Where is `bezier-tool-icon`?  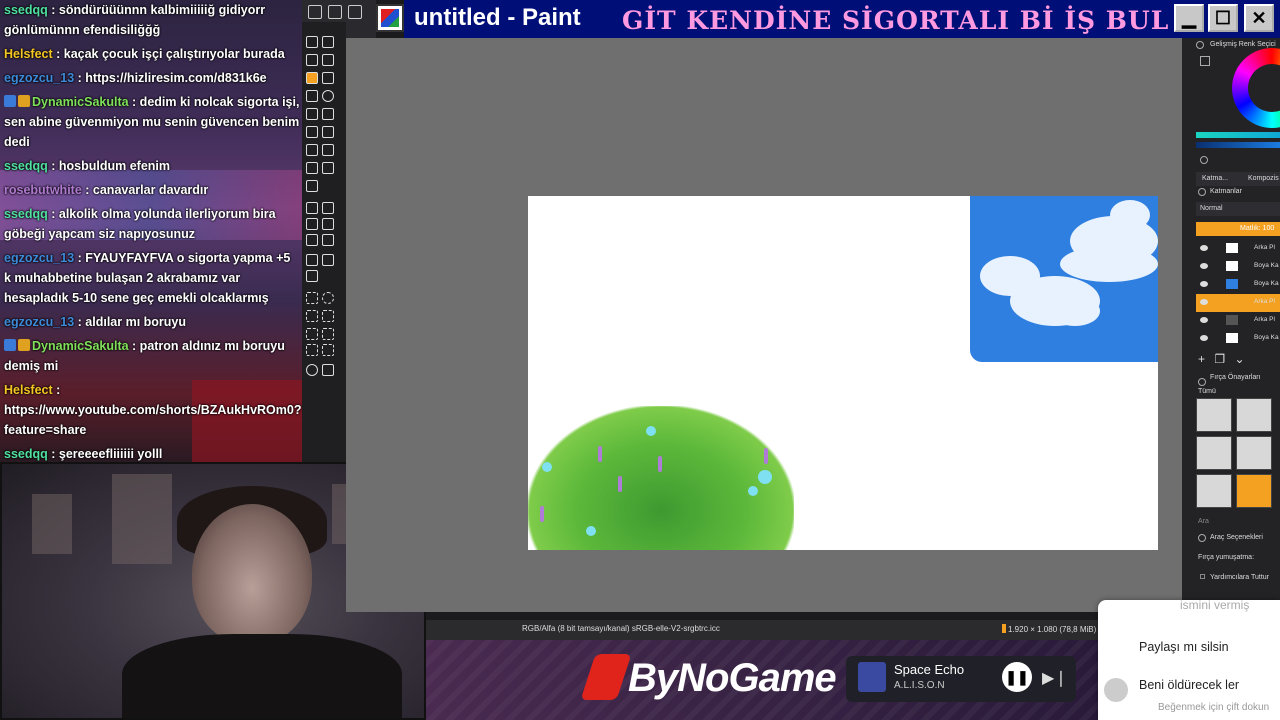 bezier-tool-icon is located at coordinates (312, 132).